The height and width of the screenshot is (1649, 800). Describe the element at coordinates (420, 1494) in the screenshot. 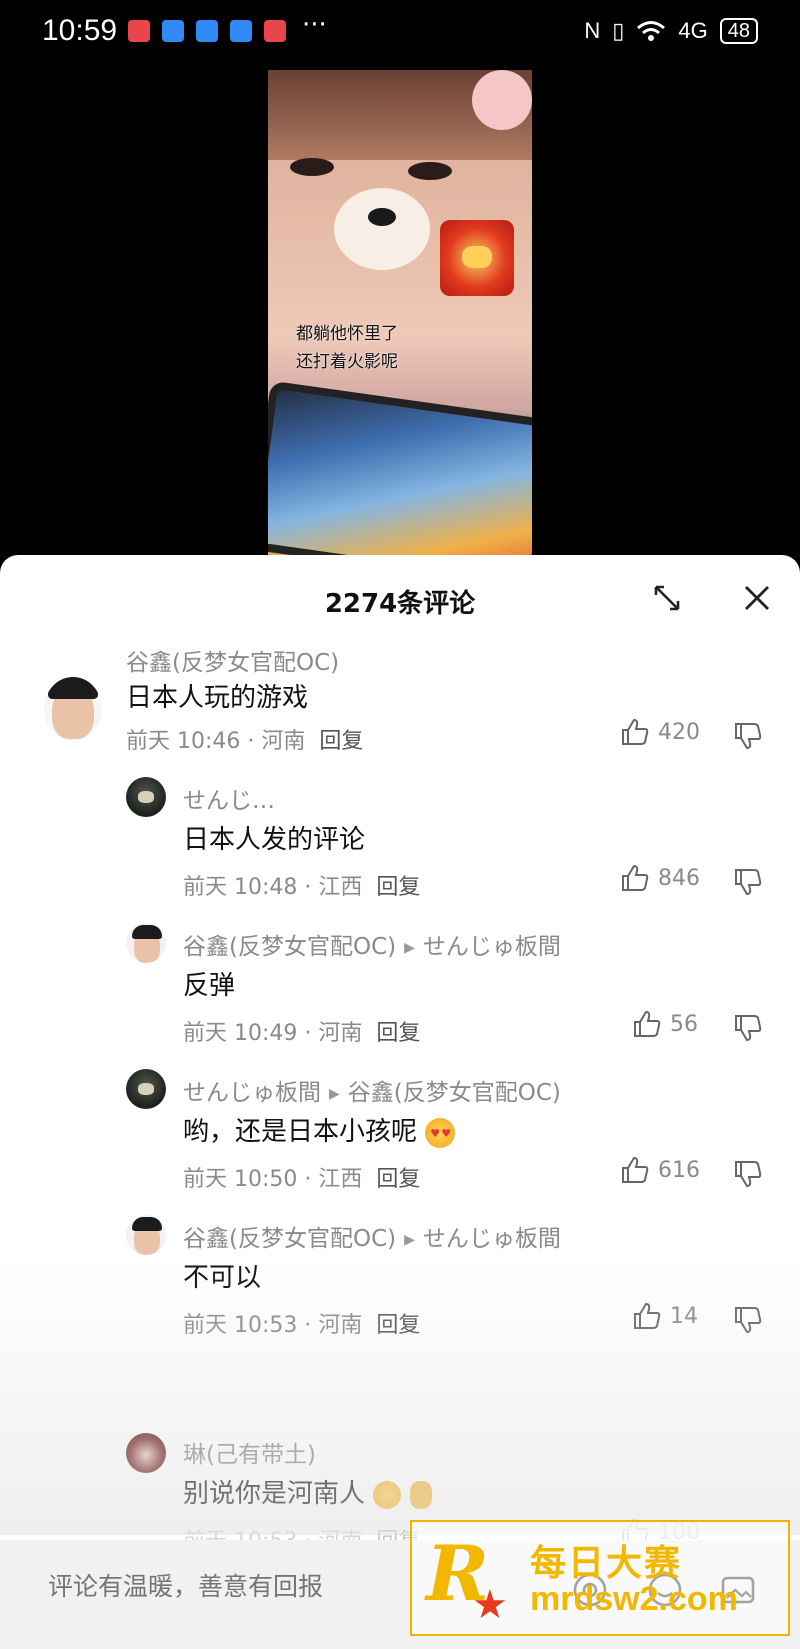

I see `ok-hand-emoji-icon` at that location.